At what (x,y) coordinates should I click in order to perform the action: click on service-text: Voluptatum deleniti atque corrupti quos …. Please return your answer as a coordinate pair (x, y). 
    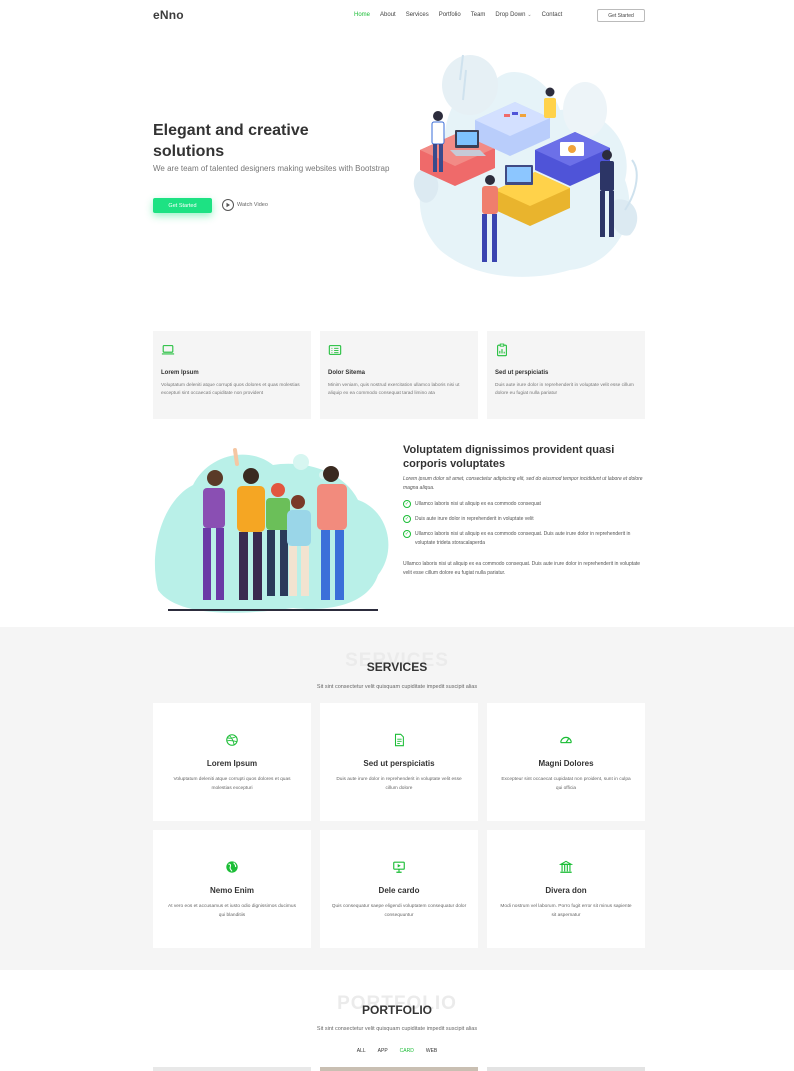
    Looking at the image, I should click on (232, 784).